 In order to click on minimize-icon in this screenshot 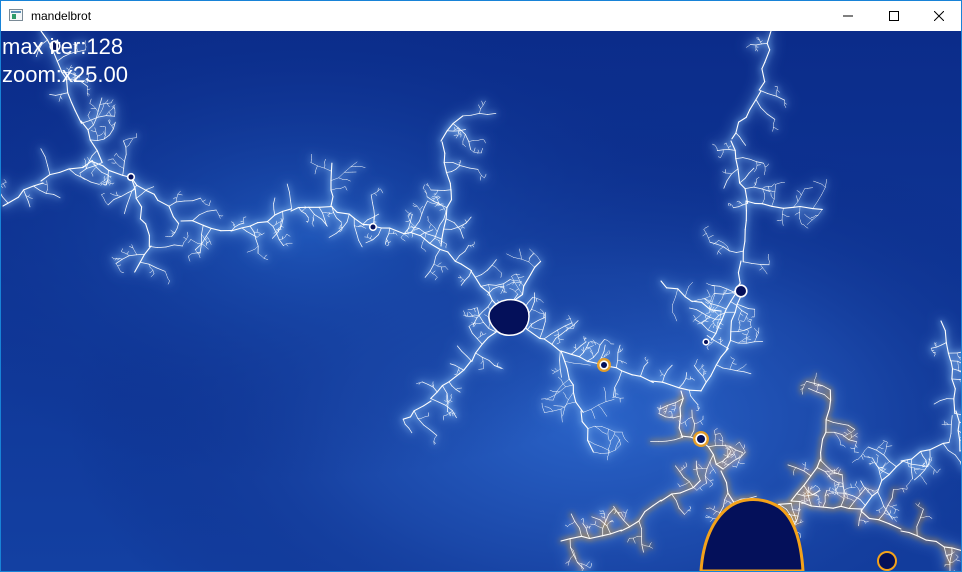, I will do `click(848, 16)`.